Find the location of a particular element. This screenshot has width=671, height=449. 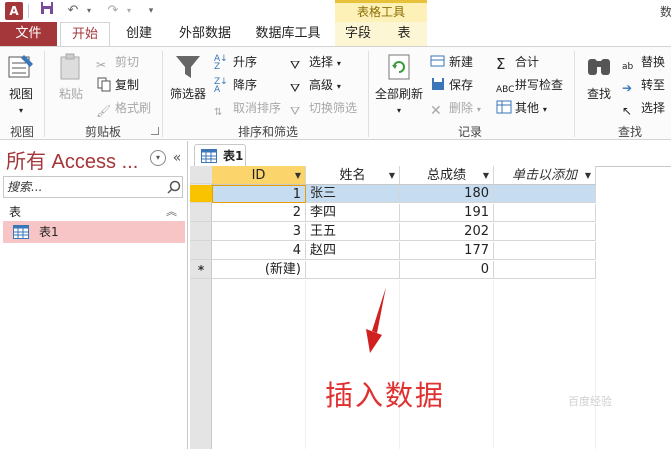

tab-home: 开始 is located at coordinates (85, 34).